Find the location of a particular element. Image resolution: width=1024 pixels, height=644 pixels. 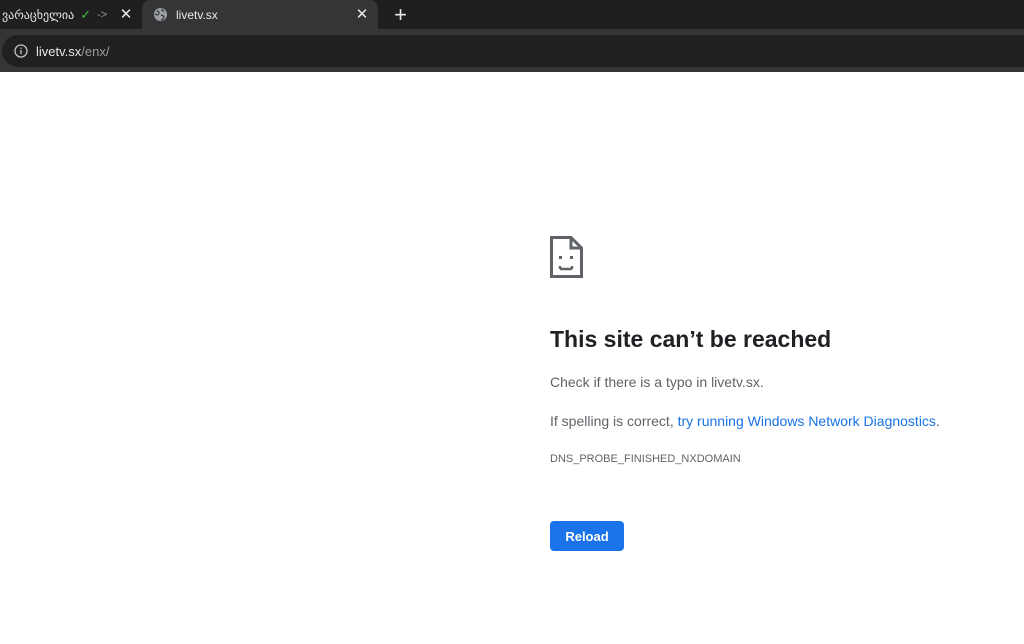

url-text: livetv.sx/enx/ is located at coordinates (72, 51).